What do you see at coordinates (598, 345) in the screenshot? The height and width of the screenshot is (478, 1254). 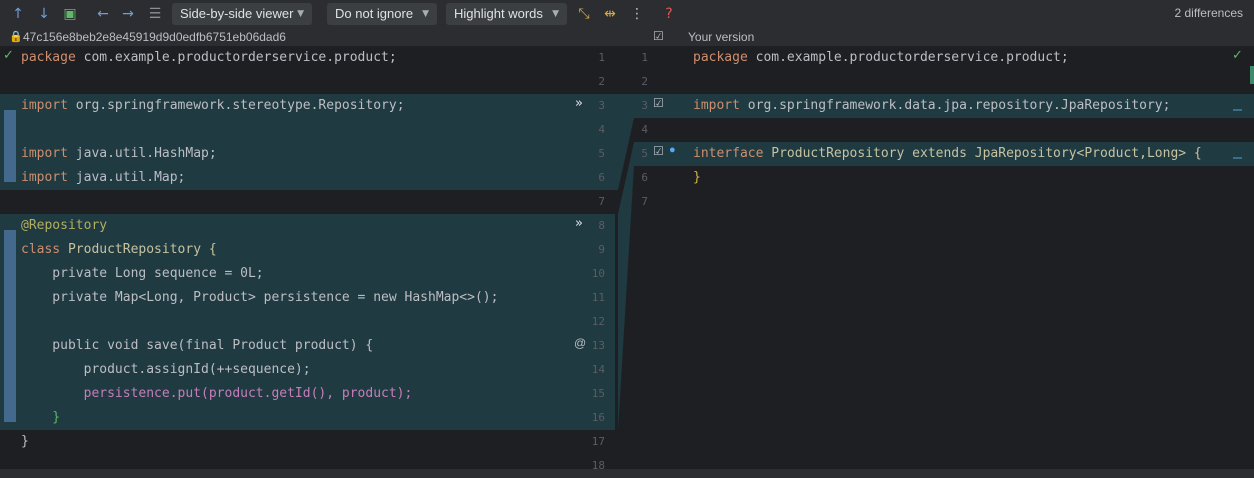 I see `line-number: 13` at bounding box center [598, 345].